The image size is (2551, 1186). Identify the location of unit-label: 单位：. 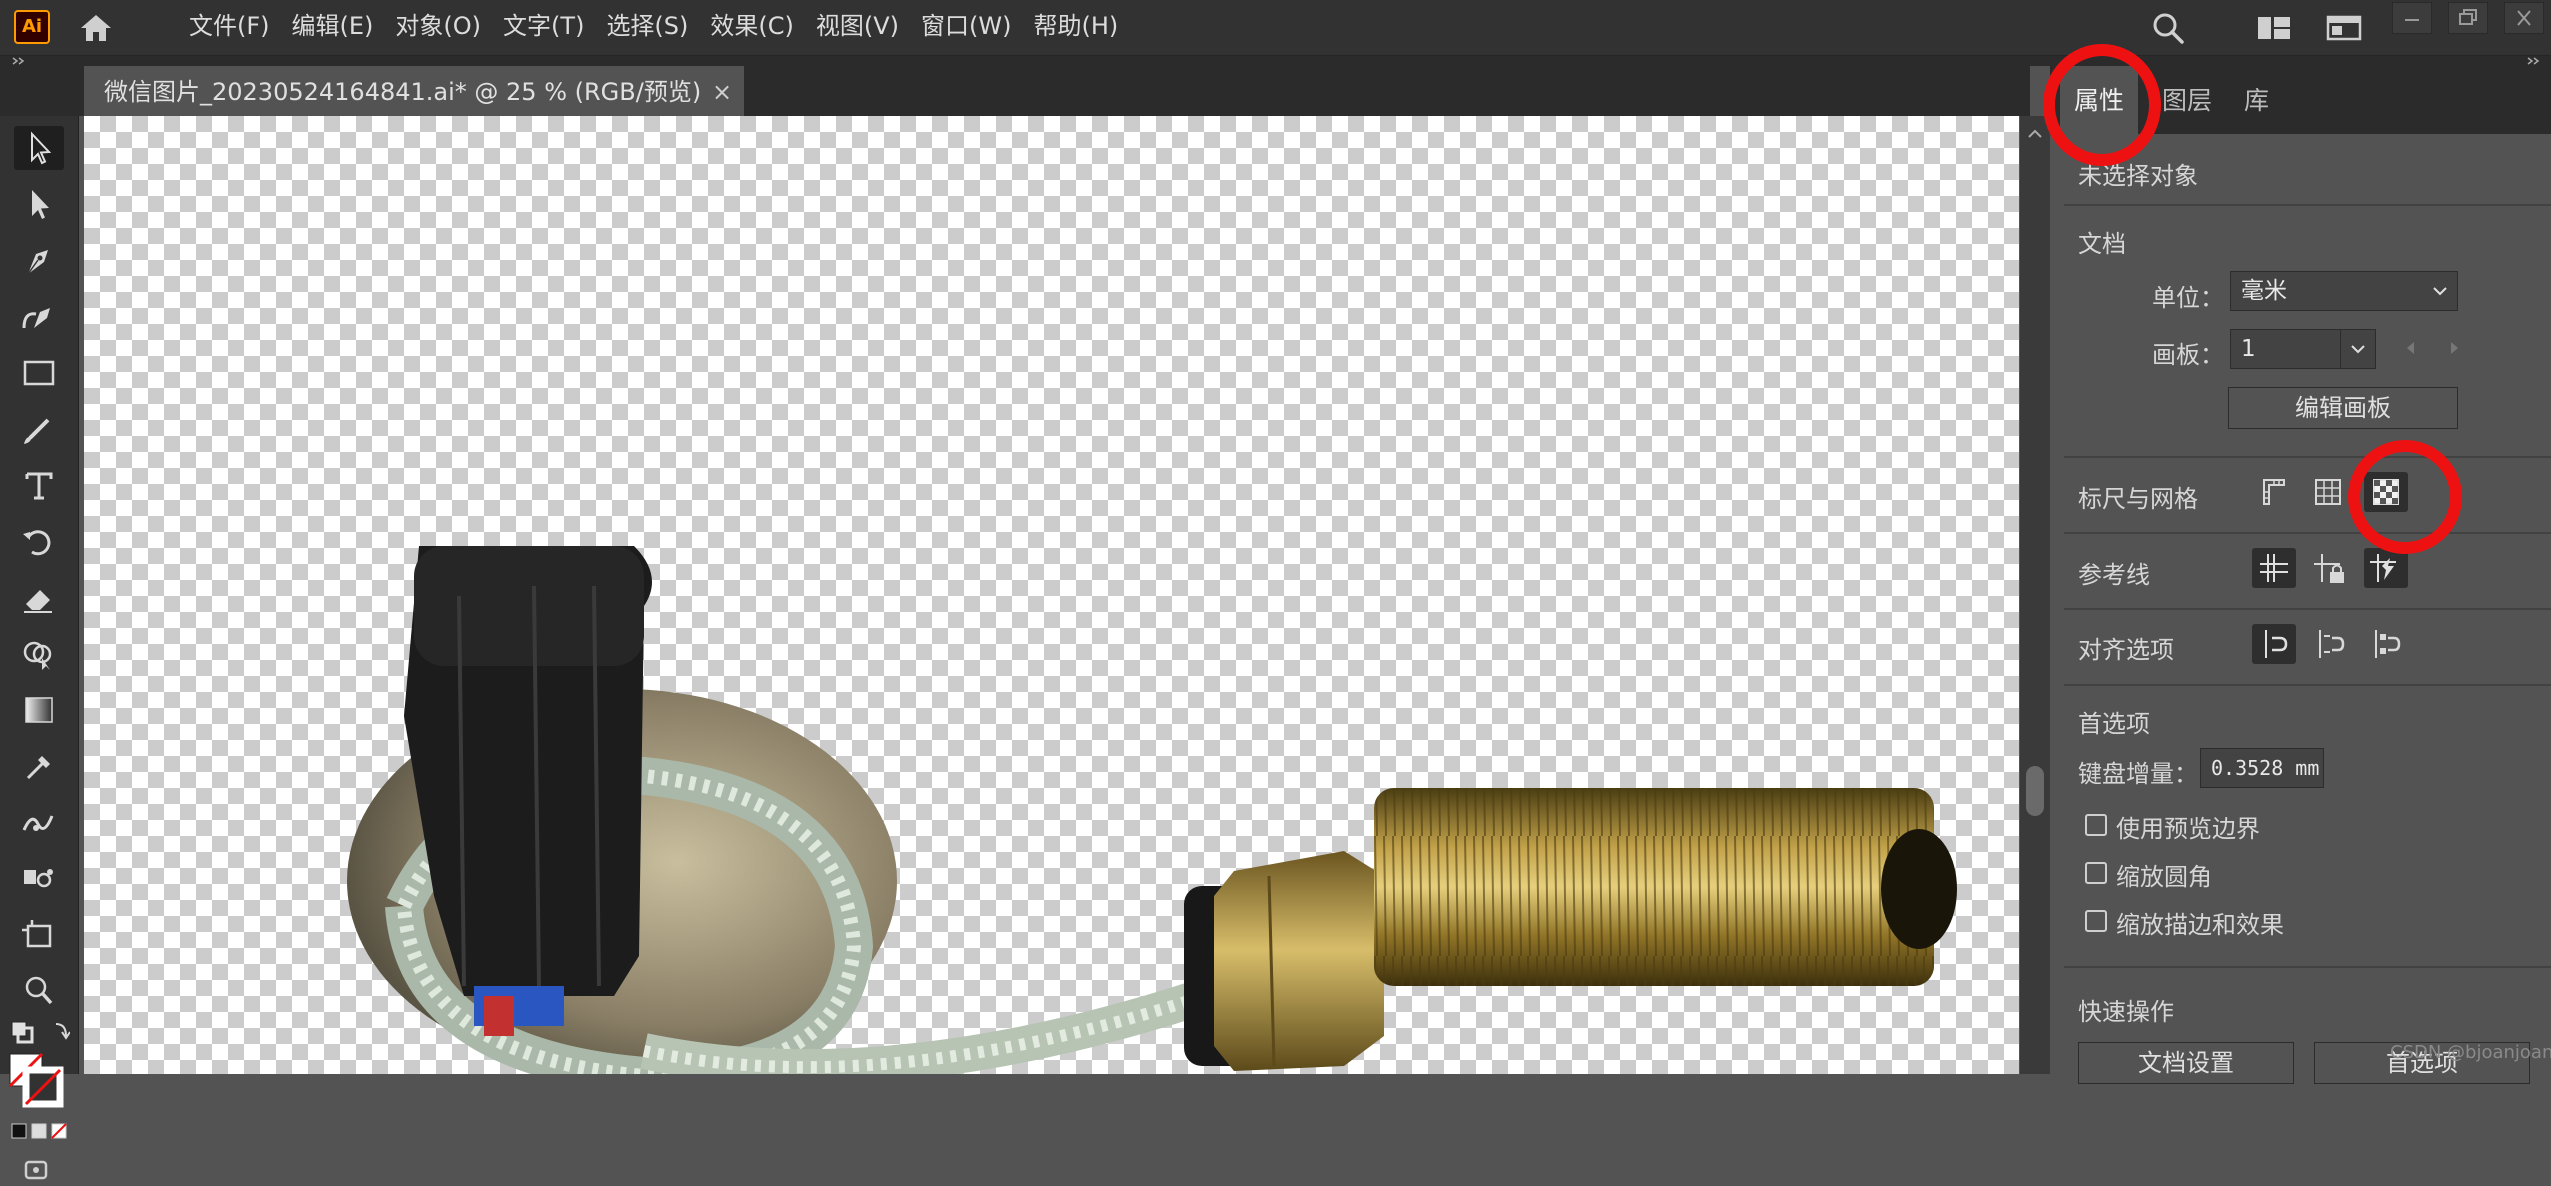
(2188, 298).